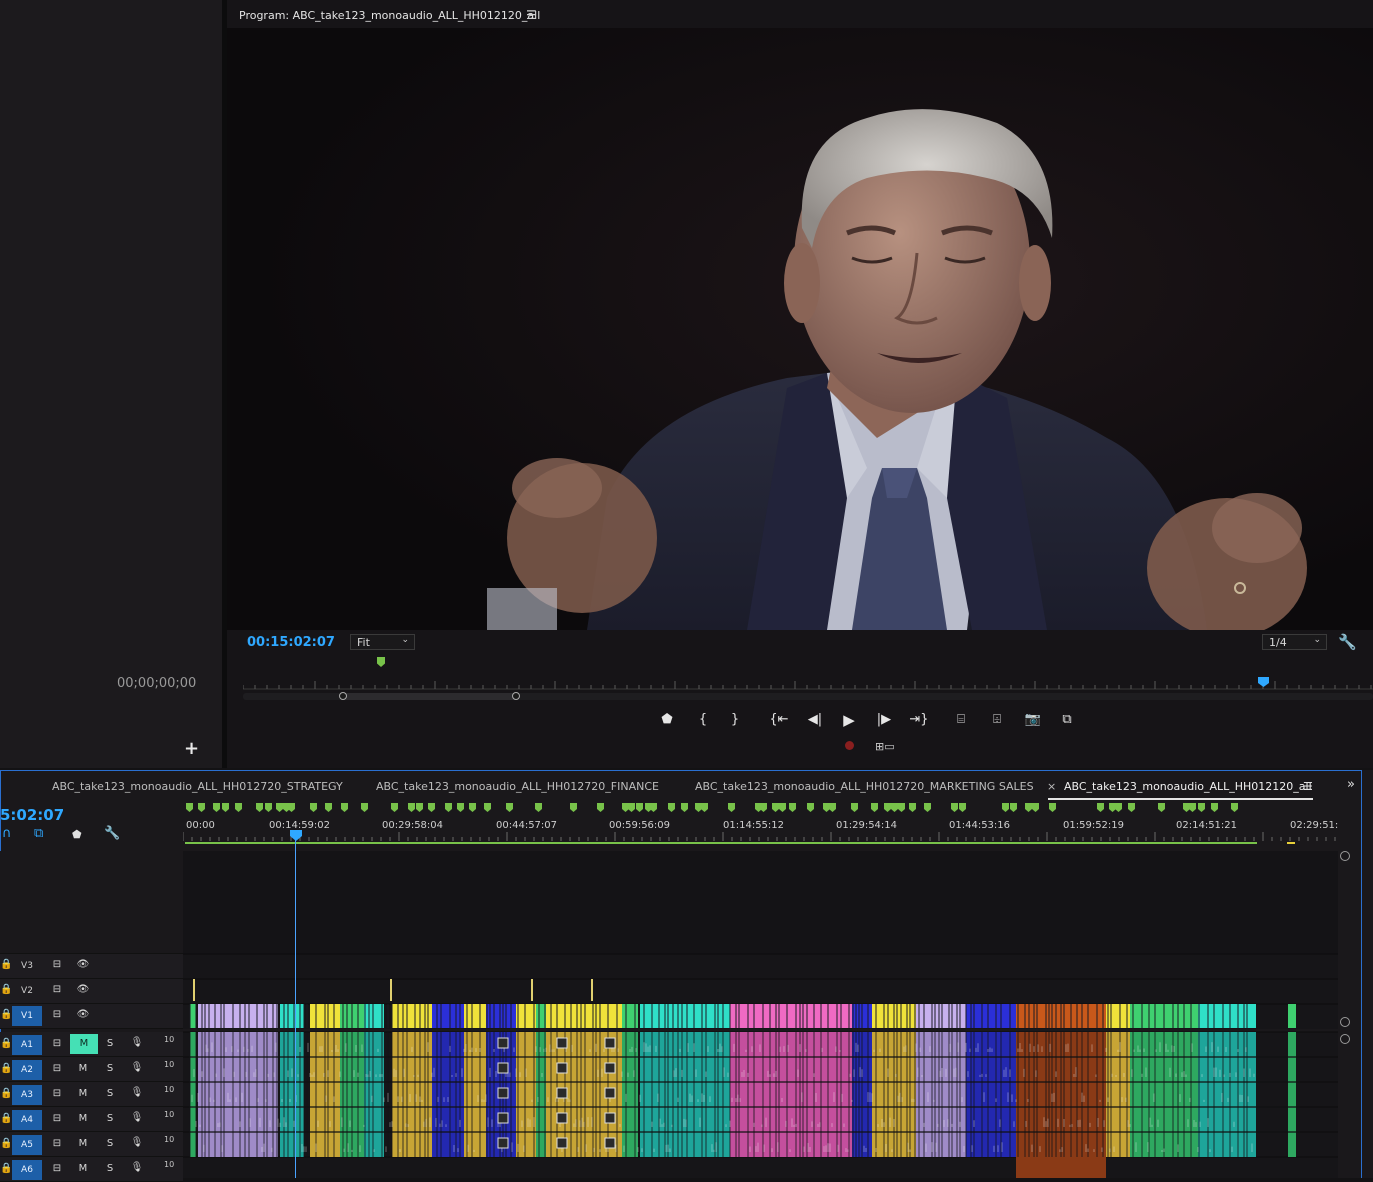 The height and width of the screenshot is (1182, 1373). I want to click on playhead-timecode: 00:15:02:07, so click(291, 642).